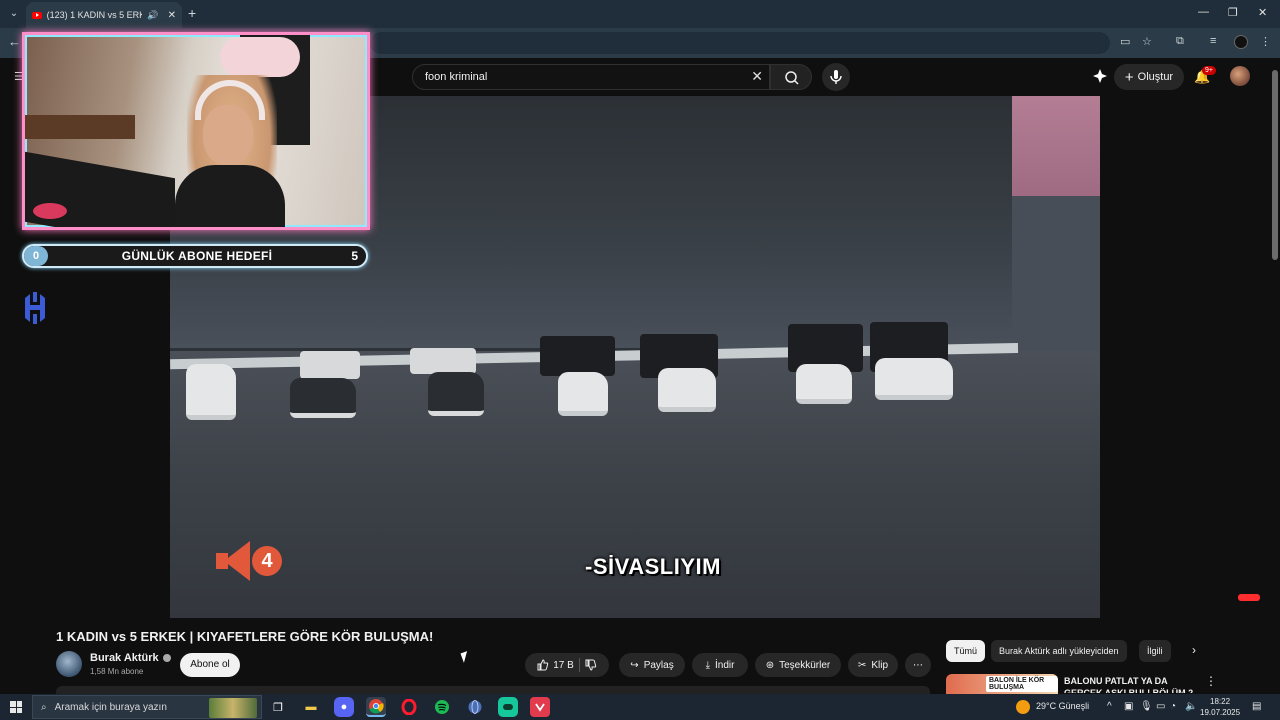  What do you see at coordinates (1173, 706) in the screenshot?
I see `tray-wifi-icon: ◔` at bounding box center [1173, 706].